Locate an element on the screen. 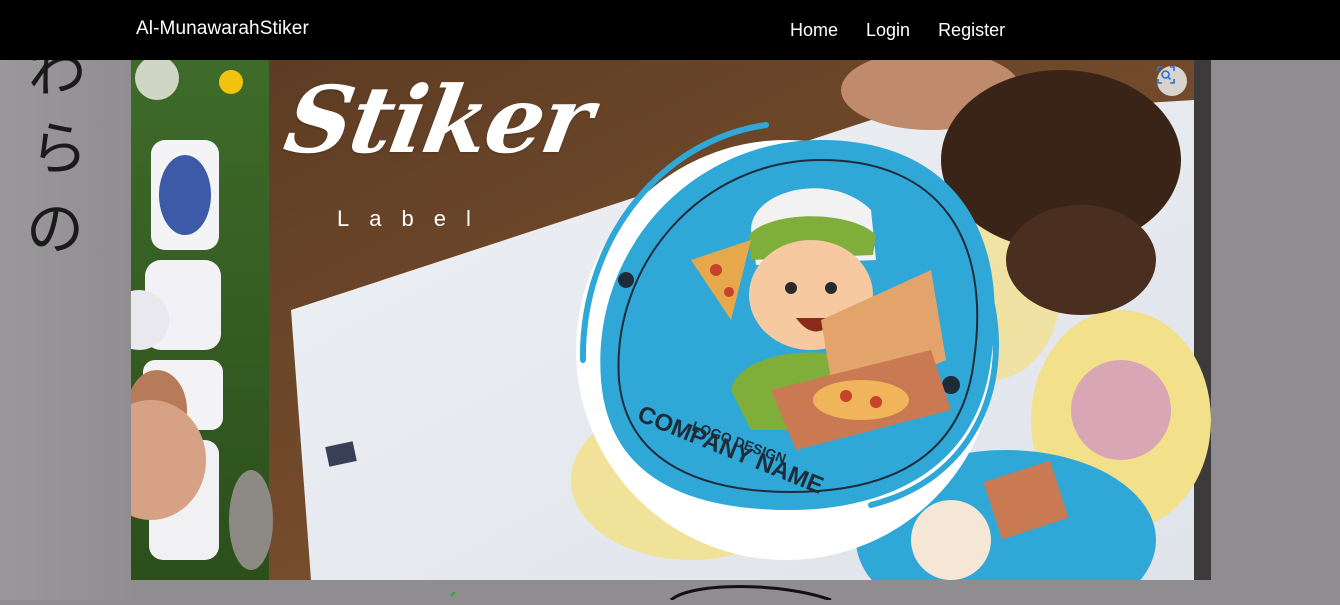  nav-register-link: Register is located at coordinates (971, 30).